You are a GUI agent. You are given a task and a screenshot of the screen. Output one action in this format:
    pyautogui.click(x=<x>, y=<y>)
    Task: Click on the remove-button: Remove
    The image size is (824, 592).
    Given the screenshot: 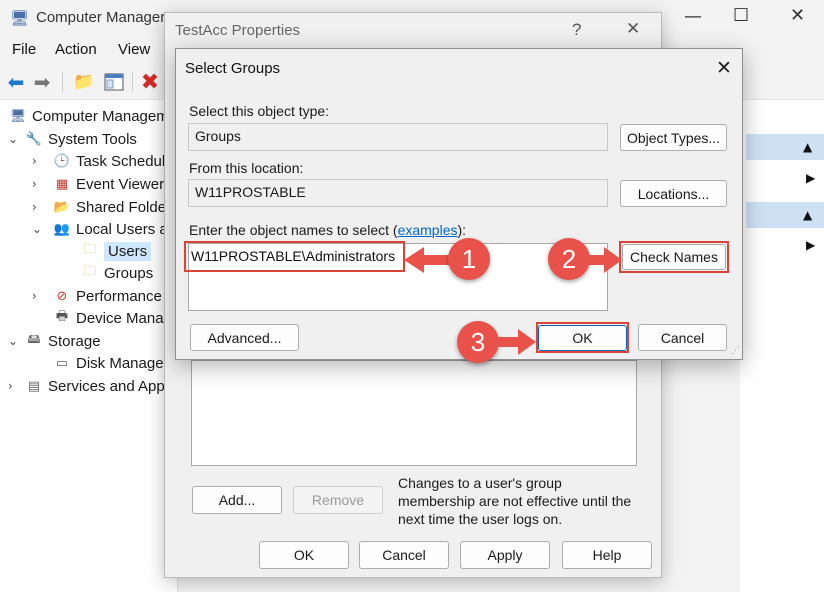 What is the action you would take?
    pyautogui.click(x=338, y=500)
    